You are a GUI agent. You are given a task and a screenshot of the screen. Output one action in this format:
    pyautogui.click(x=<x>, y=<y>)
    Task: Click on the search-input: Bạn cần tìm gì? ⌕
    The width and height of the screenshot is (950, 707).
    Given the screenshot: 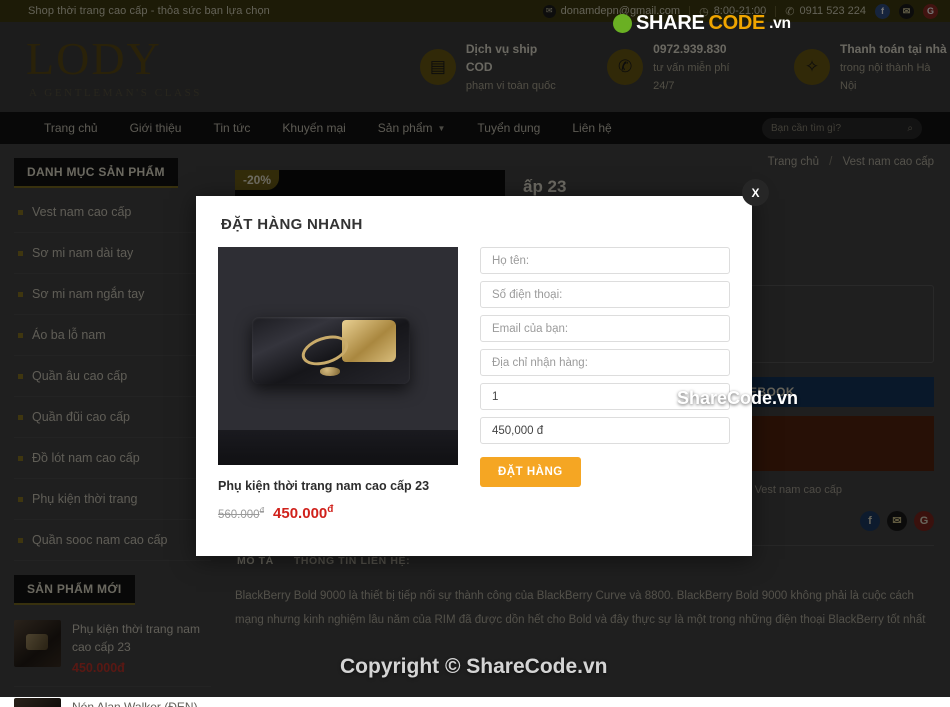 What is the action you would take?
    pyautogui.click(x=842, y=128)
    